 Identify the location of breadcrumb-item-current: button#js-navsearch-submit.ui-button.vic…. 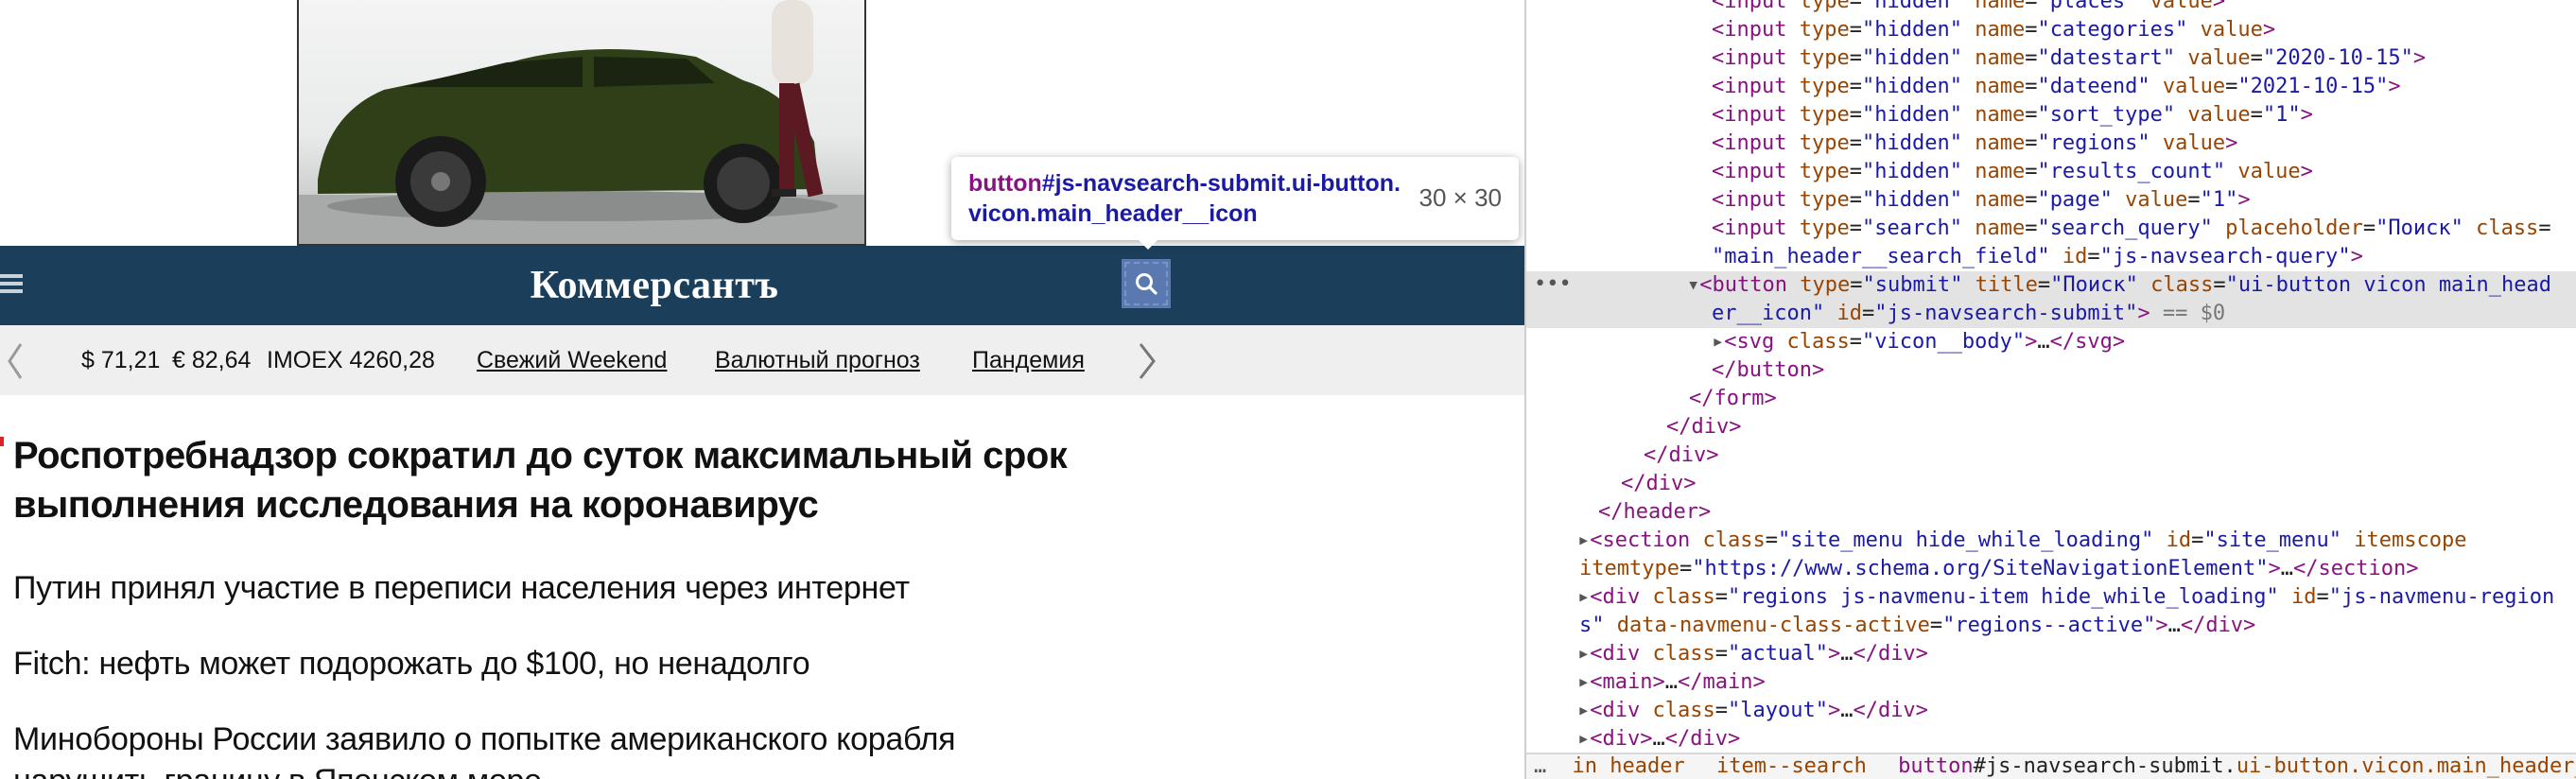
(2237, 766).